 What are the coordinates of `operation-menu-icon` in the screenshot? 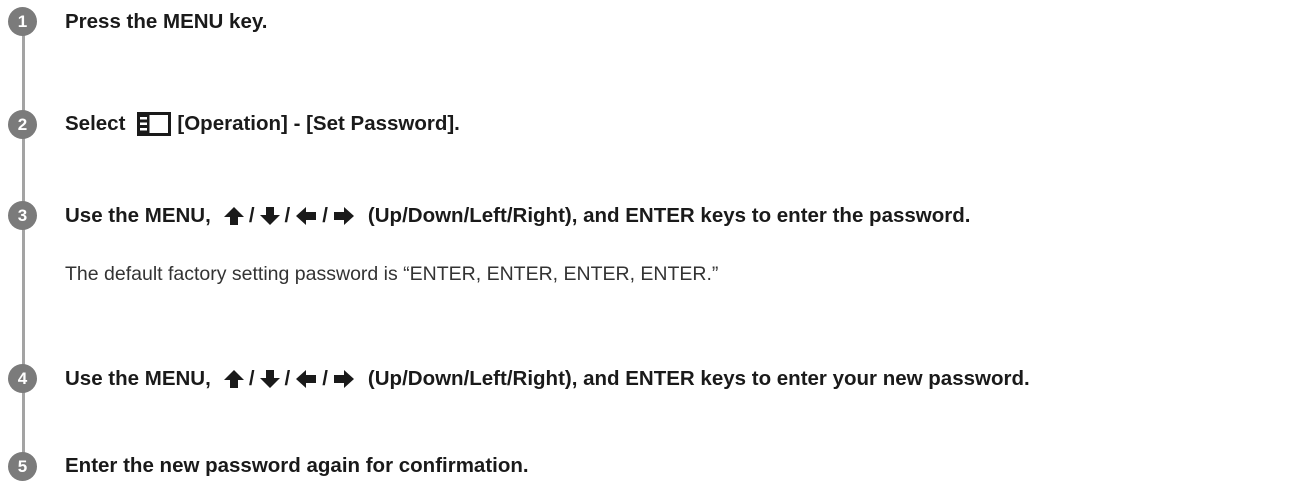 It's located at (154, 124).